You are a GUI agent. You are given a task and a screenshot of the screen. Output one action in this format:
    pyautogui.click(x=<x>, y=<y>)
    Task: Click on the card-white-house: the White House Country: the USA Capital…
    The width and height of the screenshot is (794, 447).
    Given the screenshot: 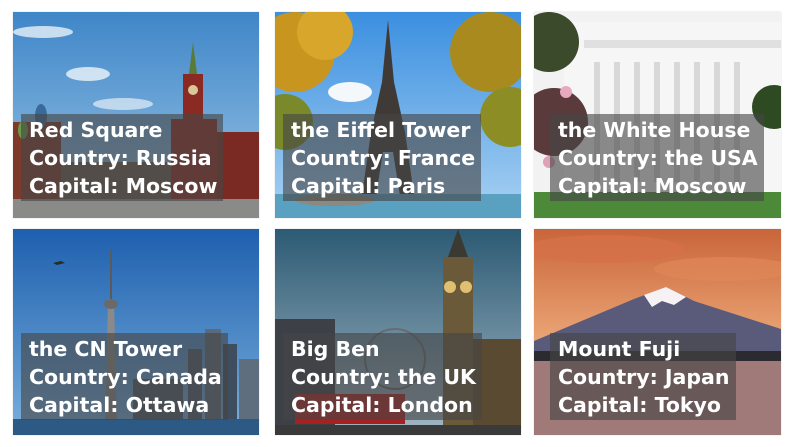 What is the action you would take?
    pyautogui.click(x=657, y=115)
    